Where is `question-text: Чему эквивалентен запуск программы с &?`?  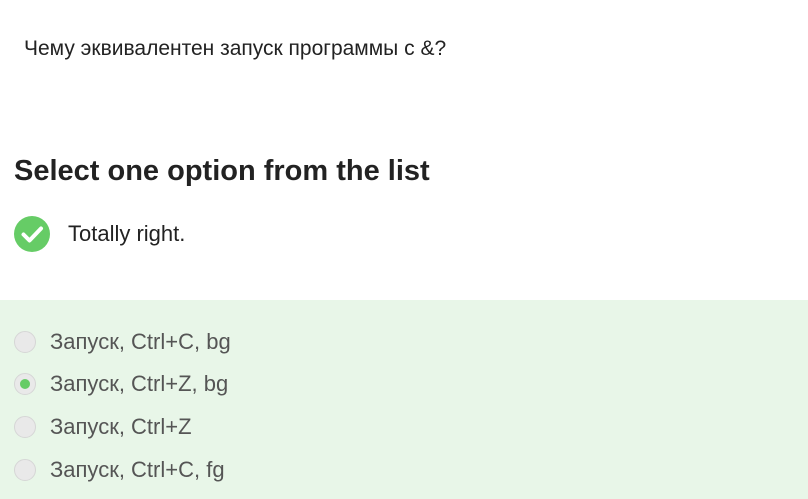 question-text: Чему эквивалентен запуск программы с &? is located at coordinates (235, 48).